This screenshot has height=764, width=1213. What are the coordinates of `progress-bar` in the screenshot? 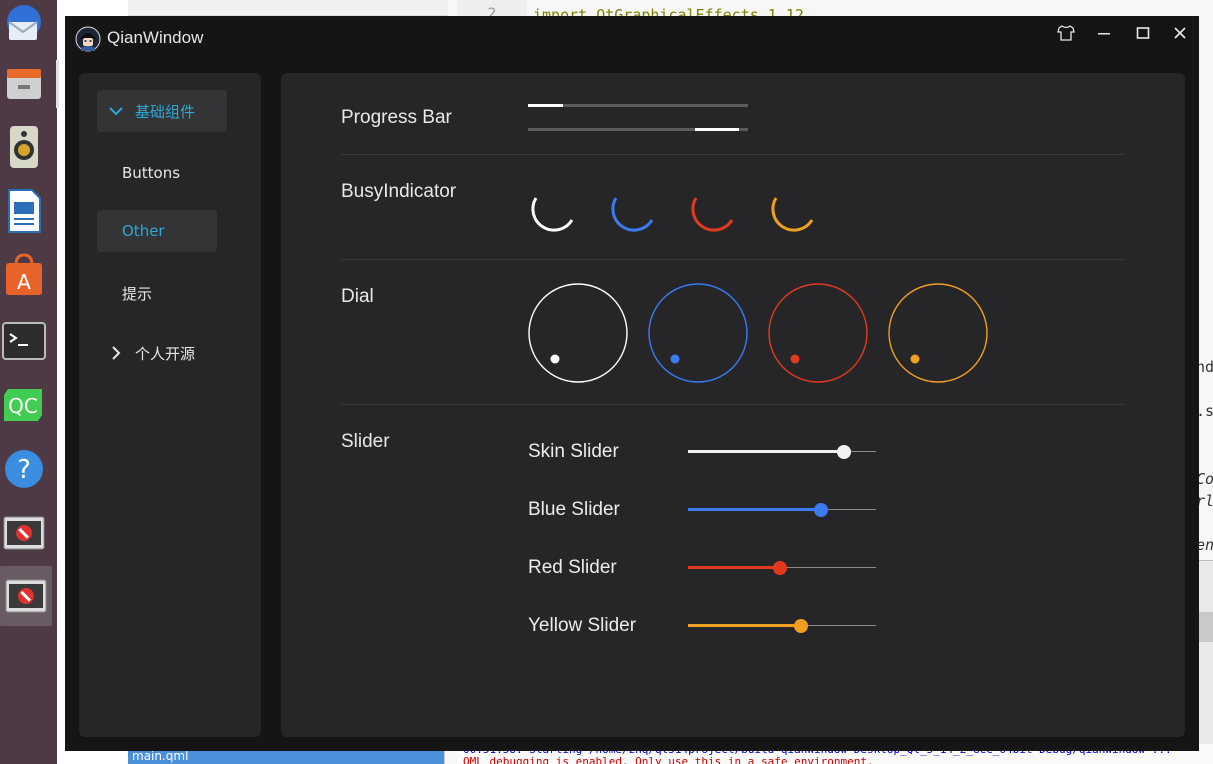 It's located at (638, 105).